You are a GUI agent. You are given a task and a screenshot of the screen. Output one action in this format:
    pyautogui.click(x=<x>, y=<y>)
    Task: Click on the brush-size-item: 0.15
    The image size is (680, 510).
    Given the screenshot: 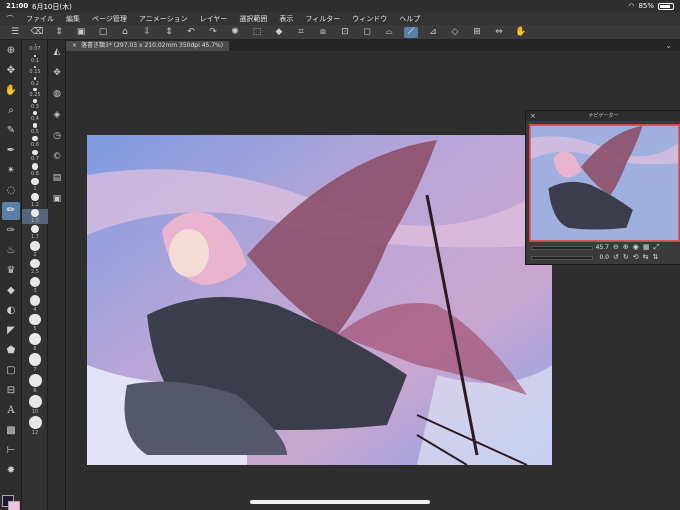 What is the action you would take?
    pyautogui.click(x=35, y=70)
    